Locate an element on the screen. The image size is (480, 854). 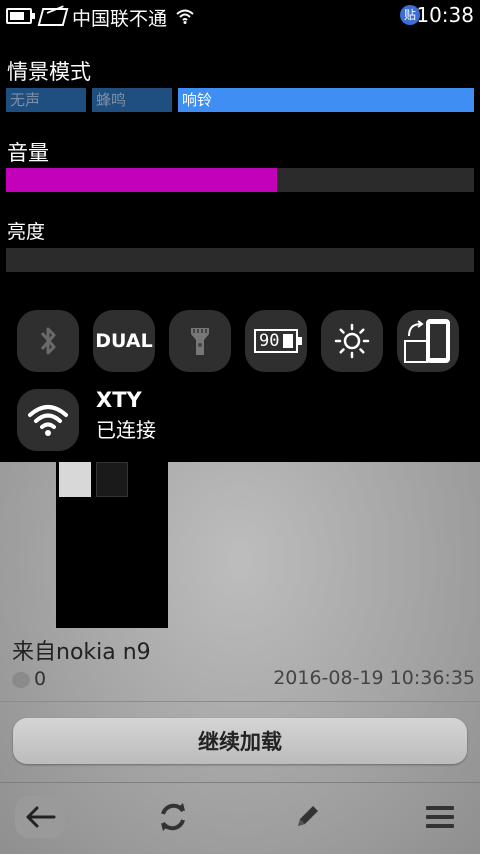
bluetooth-icon is located at coordinates (48, 341).